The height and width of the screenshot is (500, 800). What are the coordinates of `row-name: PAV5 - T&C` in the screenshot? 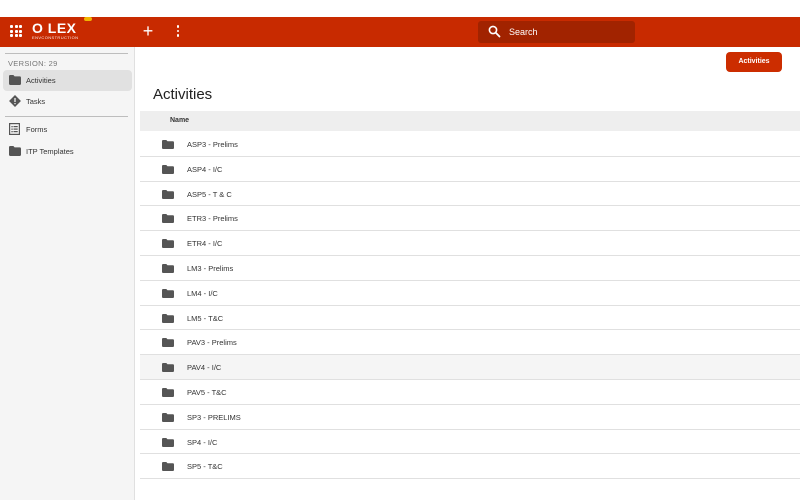 It's located at (207, 392).